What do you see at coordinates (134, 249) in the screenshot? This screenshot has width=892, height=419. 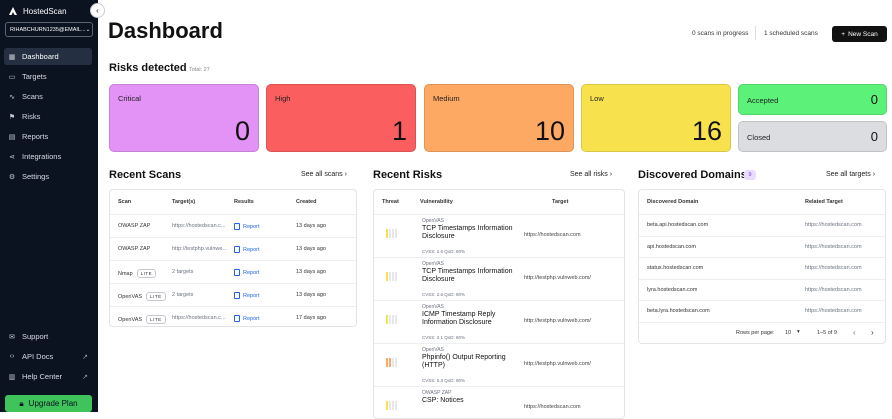 I see `scan-type: OWASP ZAP` at bounding box center [134, 249].